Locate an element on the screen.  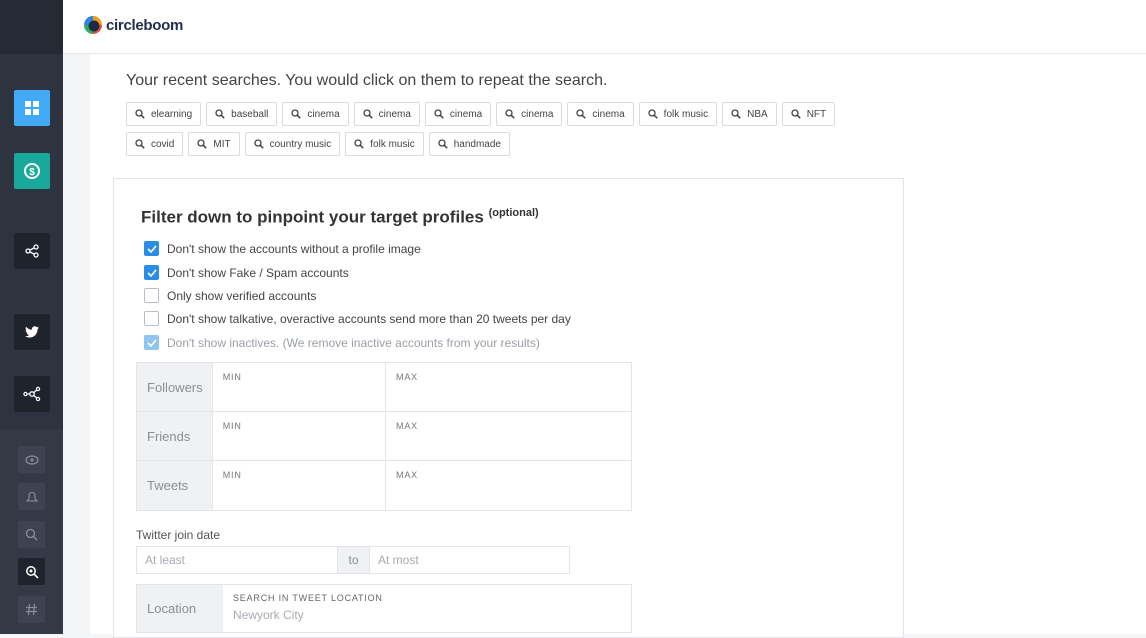
range-row: Friends MIN MAX is located at coordinates (384, 436).